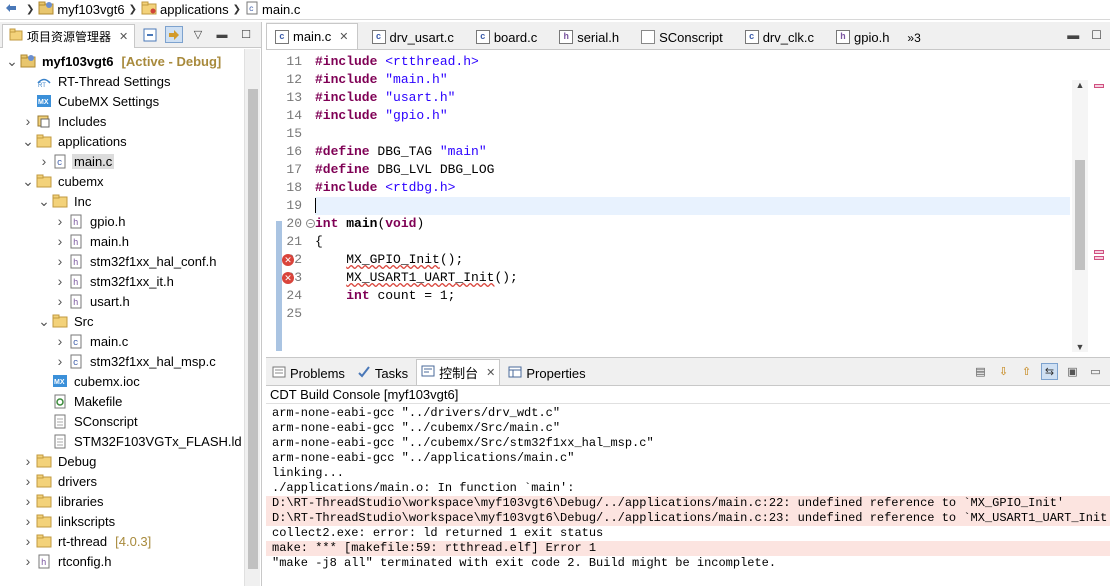 This screenshot has width=1110, height=586. Describe the element at coordinates (90, 221) in the screenshot. I see `tree-item: › h gpio.h` at that location.